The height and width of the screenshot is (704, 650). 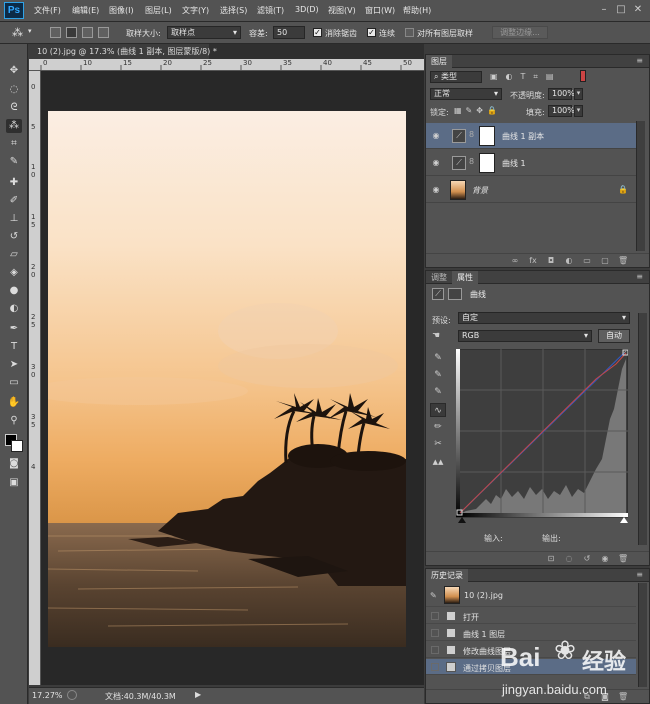 I want to click on healing-brush-icon: ✚, so click(x=14, y=183).